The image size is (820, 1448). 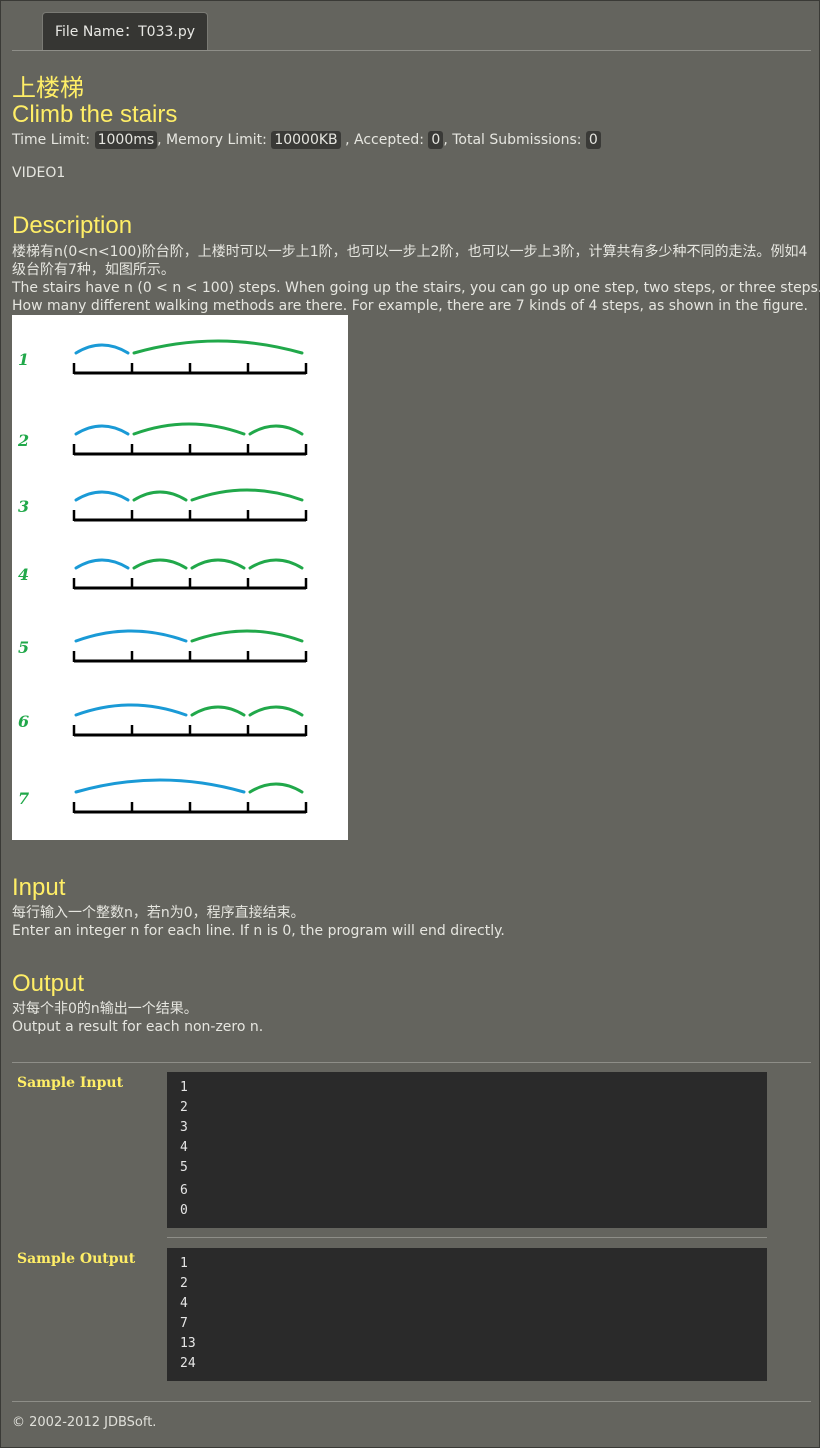 What do you see at coordinates (163, 646) in the screenshot?
I see `staircase-row: 5` at bounding box center [163, 646].